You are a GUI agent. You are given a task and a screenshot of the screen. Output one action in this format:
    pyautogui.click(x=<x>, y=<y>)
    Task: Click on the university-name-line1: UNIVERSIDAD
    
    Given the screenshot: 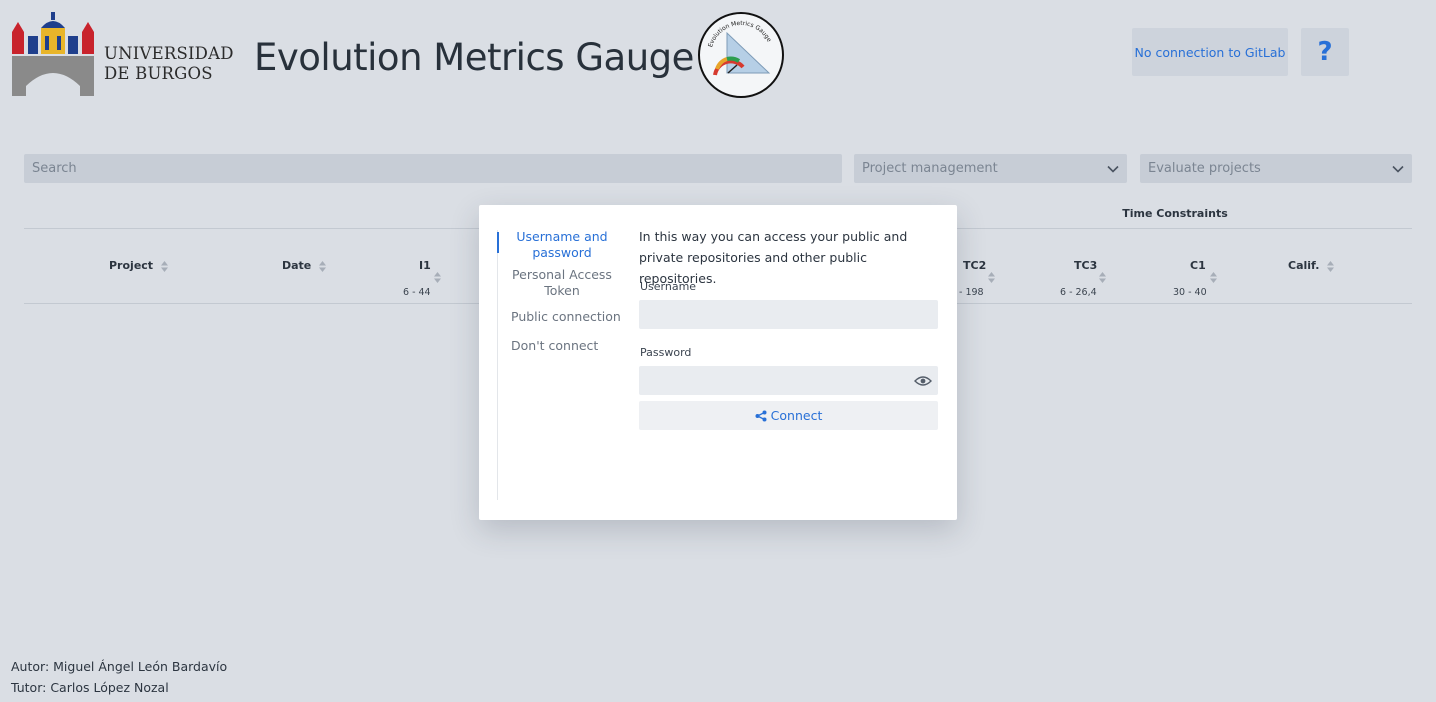 What is the action you would take?
    pyautogui.click(x=169, y=53)
    